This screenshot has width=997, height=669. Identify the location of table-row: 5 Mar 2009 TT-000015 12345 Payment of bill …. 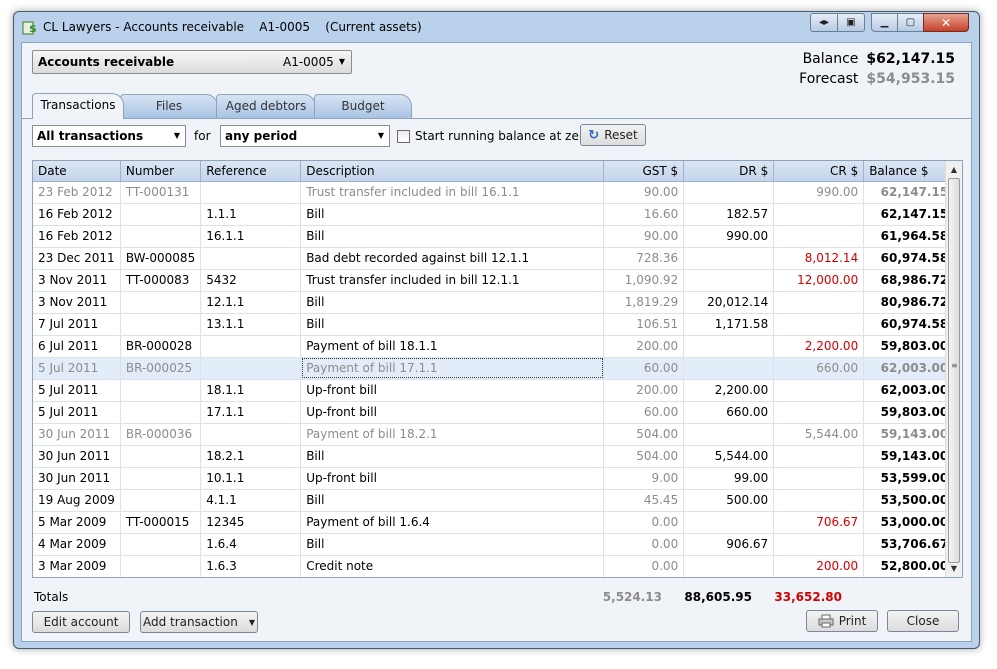
(494, 522).